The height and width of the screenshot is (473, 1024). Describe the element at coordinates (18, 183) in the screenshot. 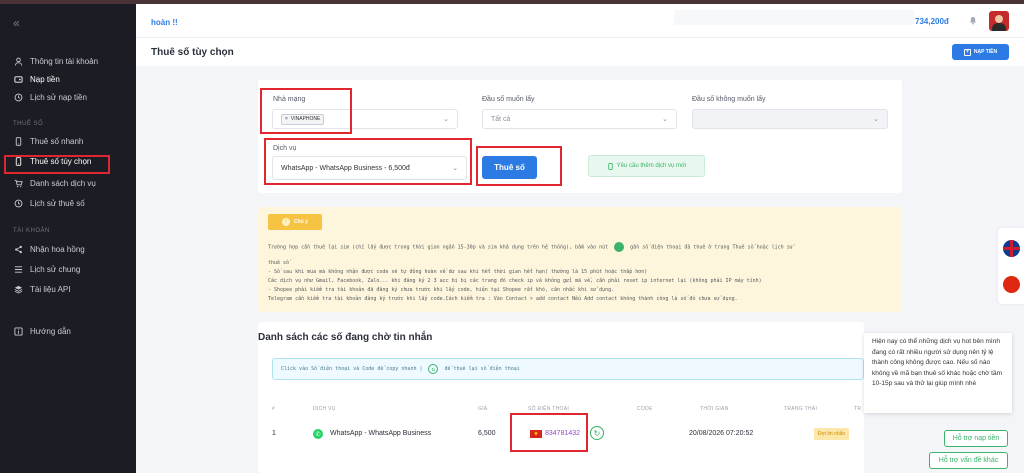

I see `cart-icon` at that location.